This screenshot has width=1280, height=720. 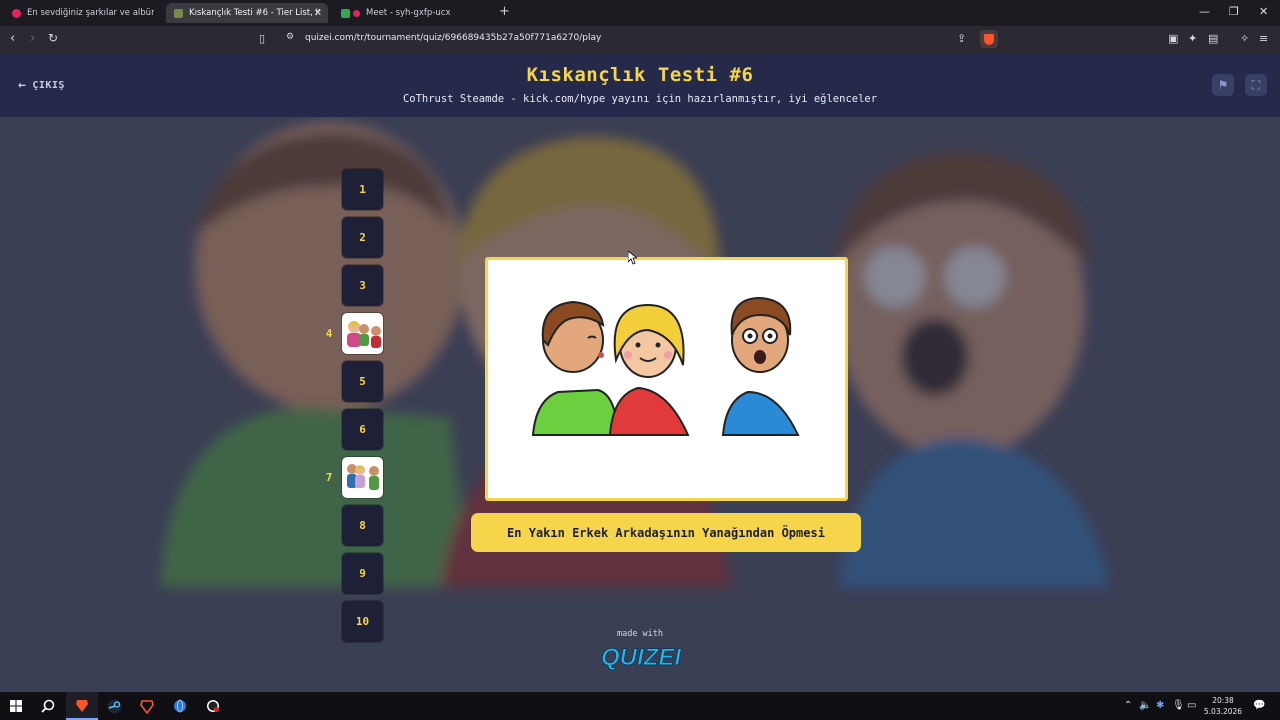 I want to click on slot-number: 10, so click(x=362, y=621).